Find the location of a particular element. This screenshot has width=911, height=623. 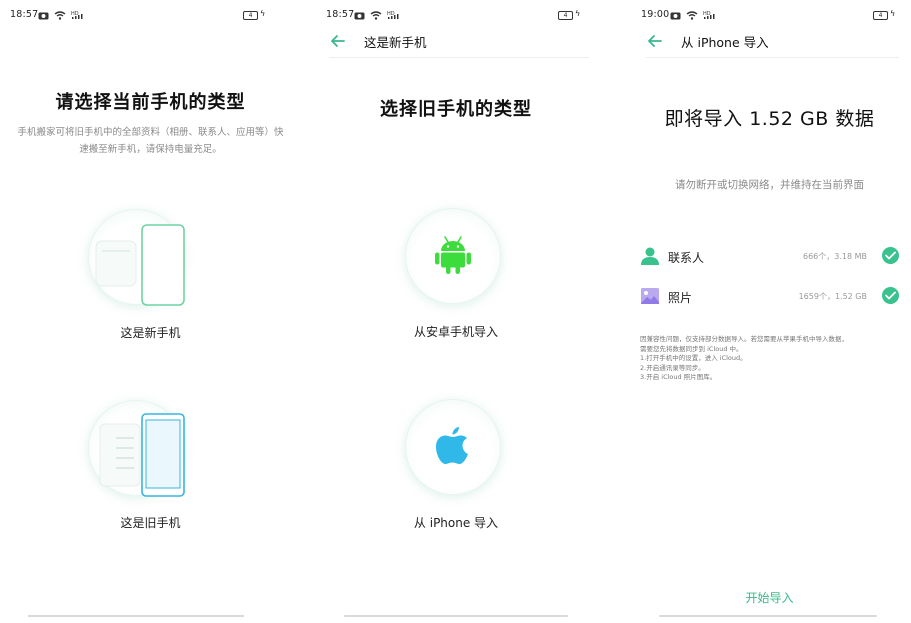

page-title: 请选择当前手机的类型 is located at coordinates (150, 102).